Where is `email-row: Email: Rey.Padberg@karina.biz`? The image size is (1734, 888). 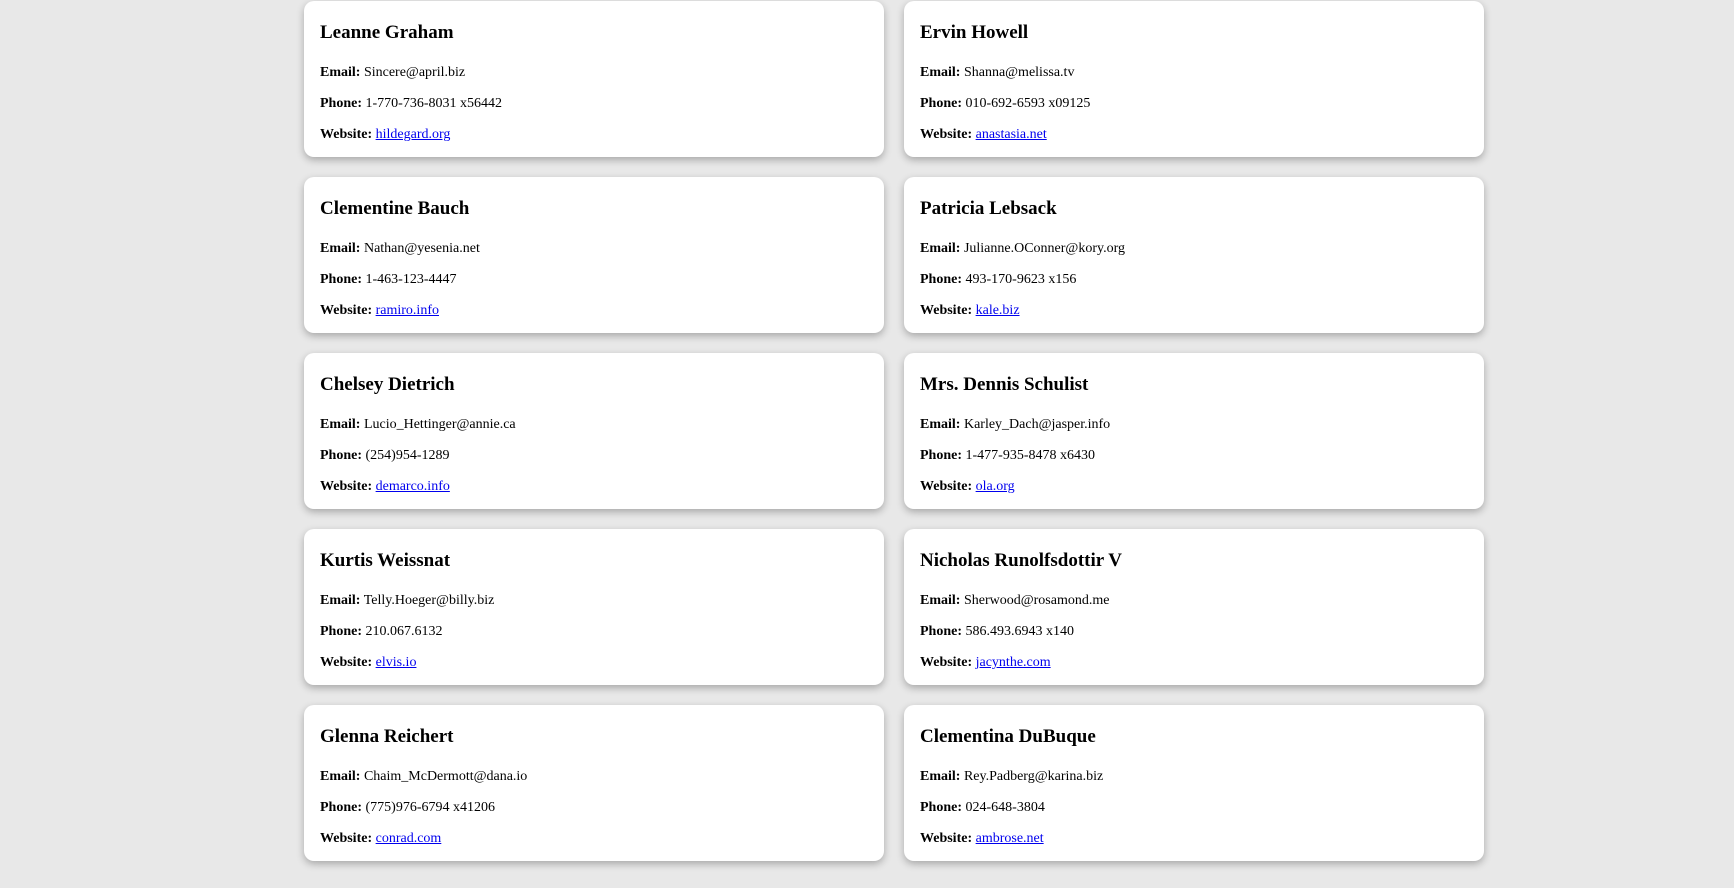
email-row: Email: Rey.Padberg@karina.biz is located at coordinates (1194, 776).